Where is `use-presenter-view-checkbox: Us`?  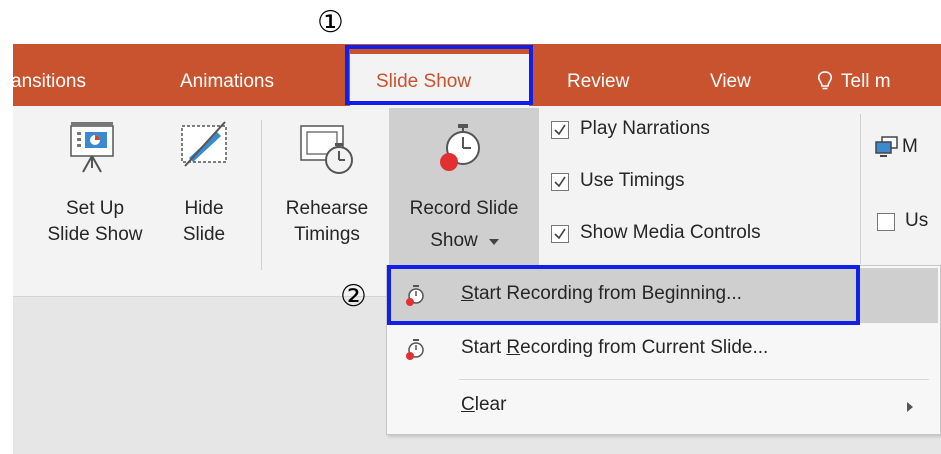
use-presenter-view-checkbox: Us is located at coordinates (909, 223).